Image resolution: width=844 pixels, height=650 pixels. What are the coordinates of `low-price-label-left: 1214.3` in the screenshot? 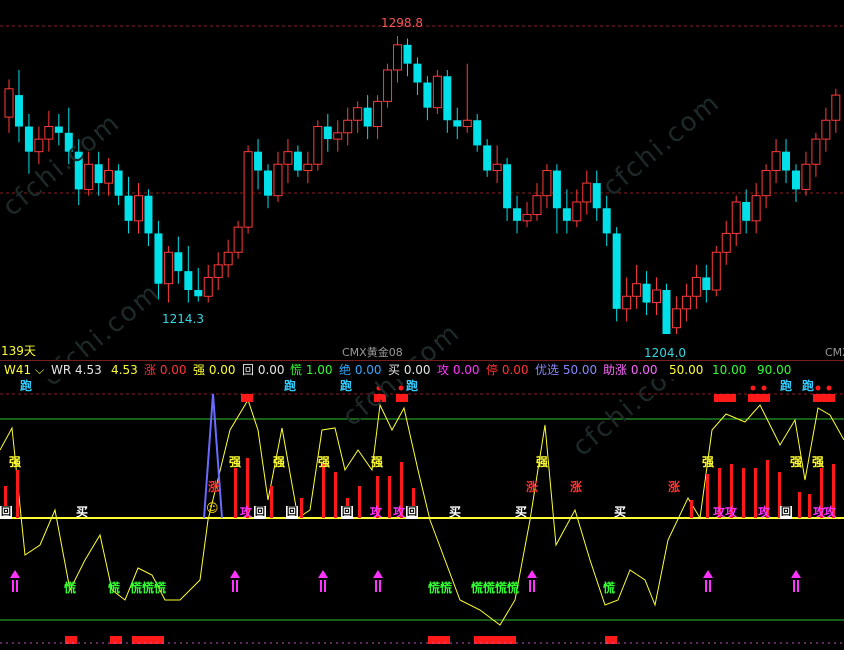 It's located at (183, 319).